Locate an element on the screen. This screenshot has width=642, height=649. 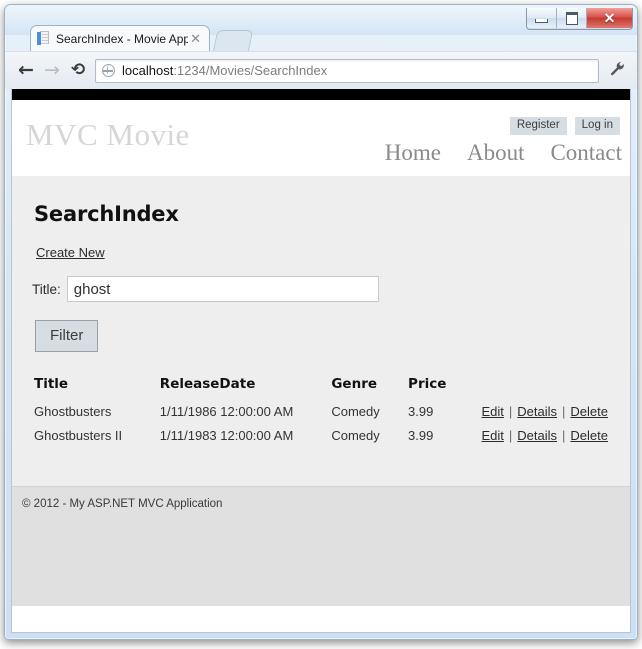
cell-releasedate: 1/11/1983 12:00:00 AM is located at coordinates (226, 435).